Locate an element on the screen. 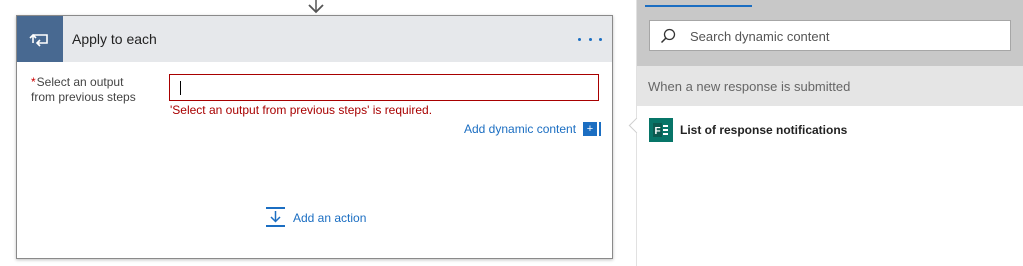  field-label-line1: Select an output is located at coordinates (80, 82).